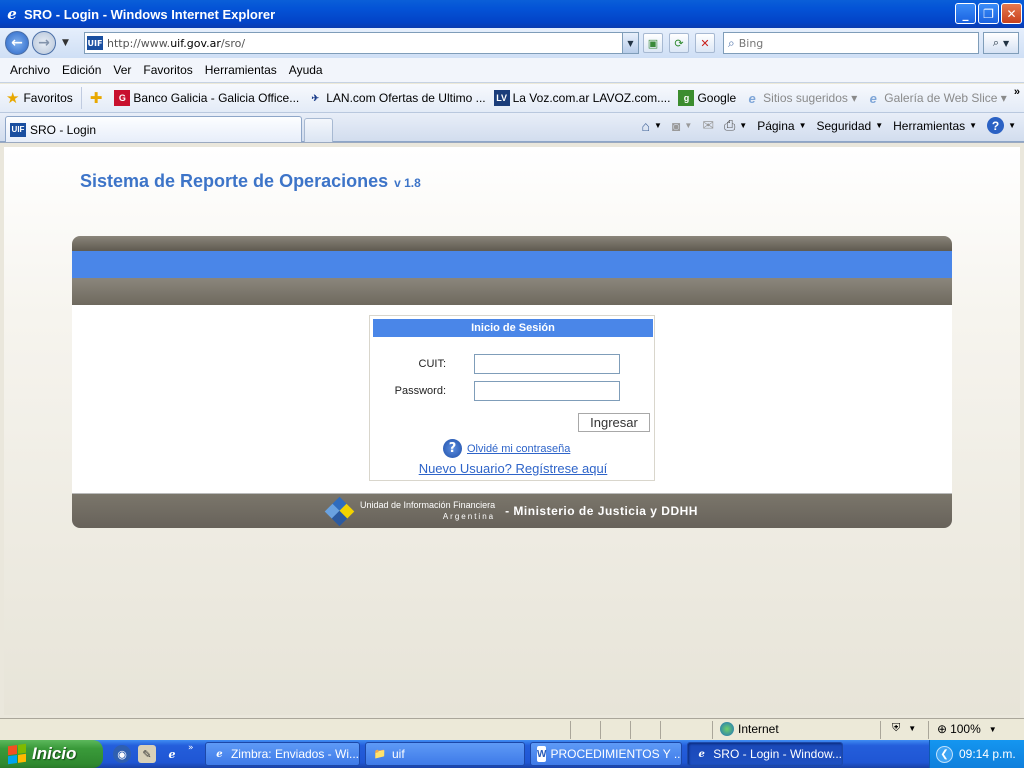  What do you see at coordinates (731, 42) in the screenshot?
I see `bing-search-icon: ⌕` at bounding box center [731, 42].